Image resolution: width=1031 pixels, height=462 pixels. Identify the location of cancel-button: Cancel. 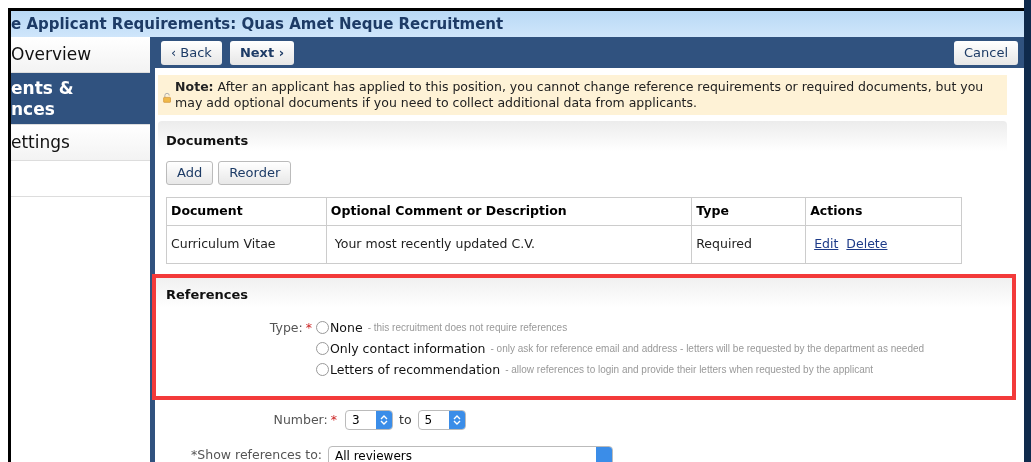
(985, 52).